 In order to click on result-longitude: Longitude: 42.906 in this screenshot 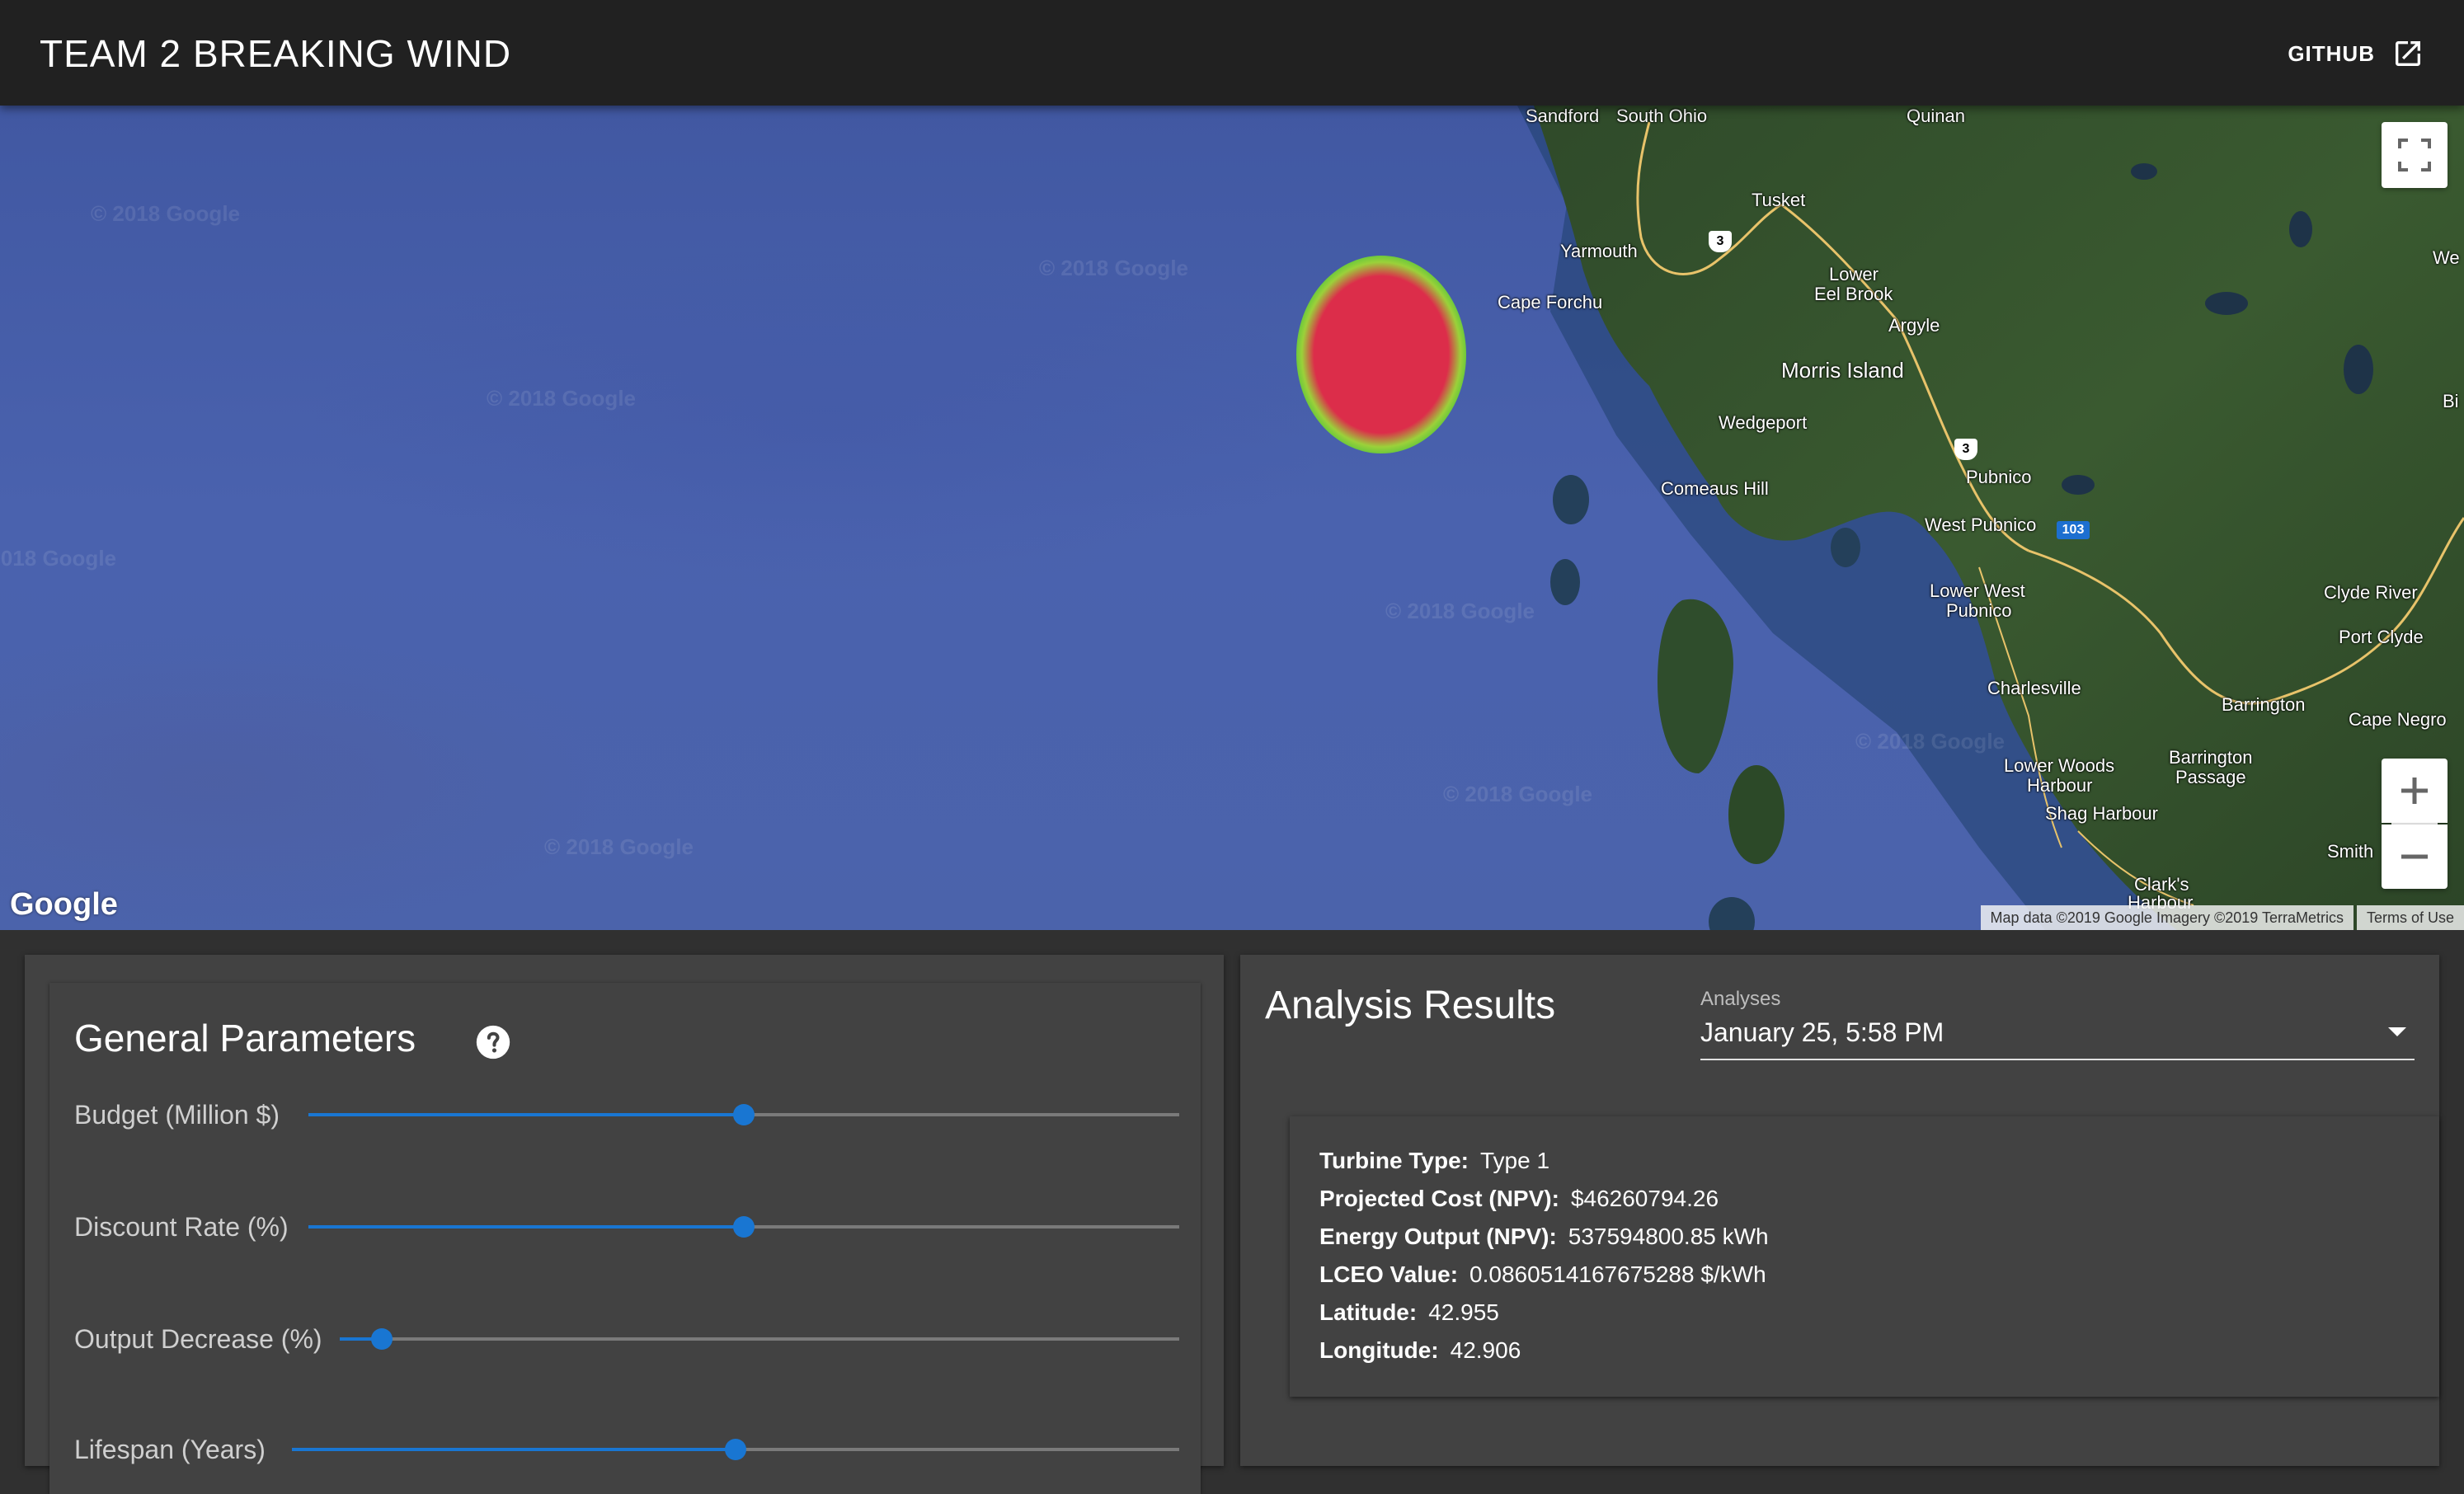, I will do `click(1420, 1350)`.